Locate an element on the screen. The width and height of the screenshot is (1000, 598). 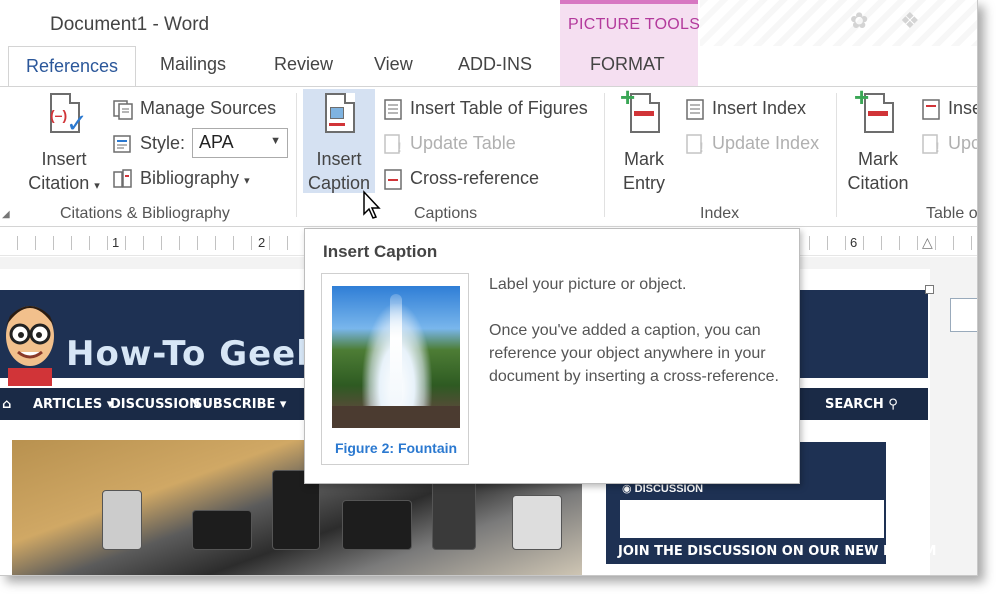
bibliography-button: Bibliography ▾ is located at coordinates (181, 178).